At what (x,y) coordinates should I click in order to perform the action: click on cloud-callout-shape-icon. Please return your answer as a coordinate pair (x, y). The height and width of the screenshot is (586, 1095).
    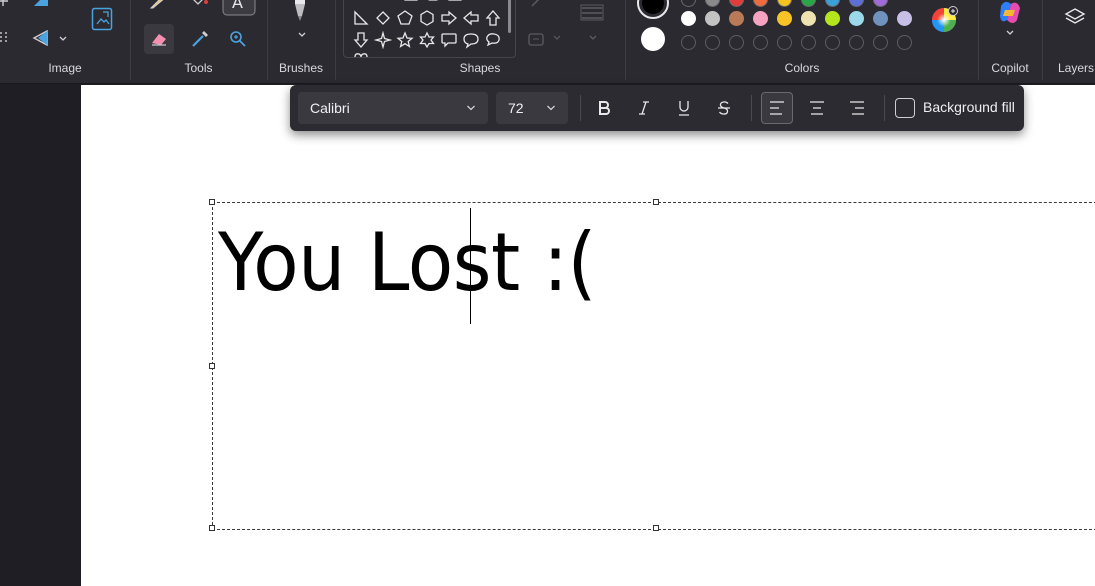
    Looking at the image, I should click on (493, 40).